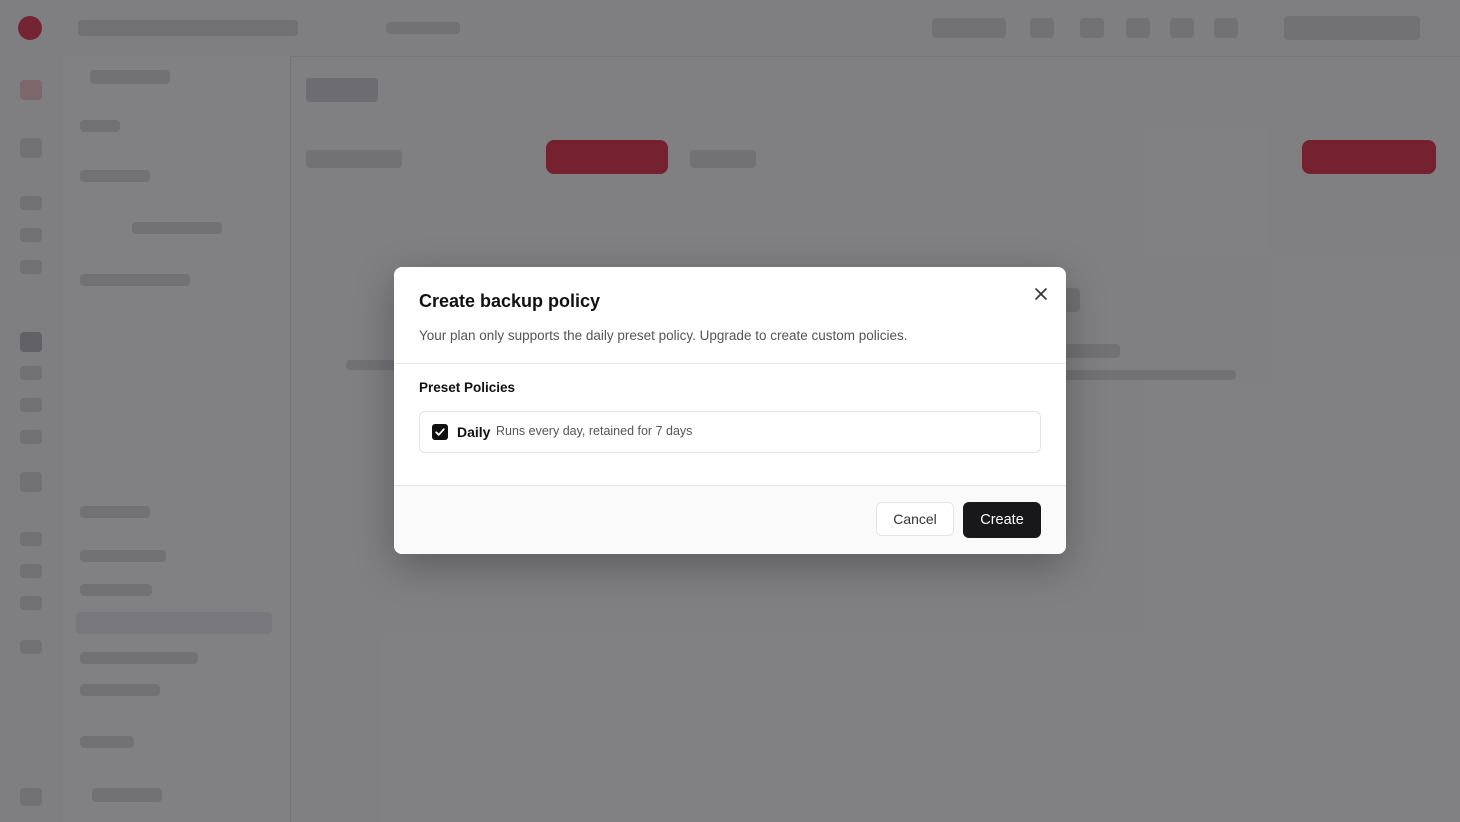  I want to click on daily-checkbox, so click(440, 432).